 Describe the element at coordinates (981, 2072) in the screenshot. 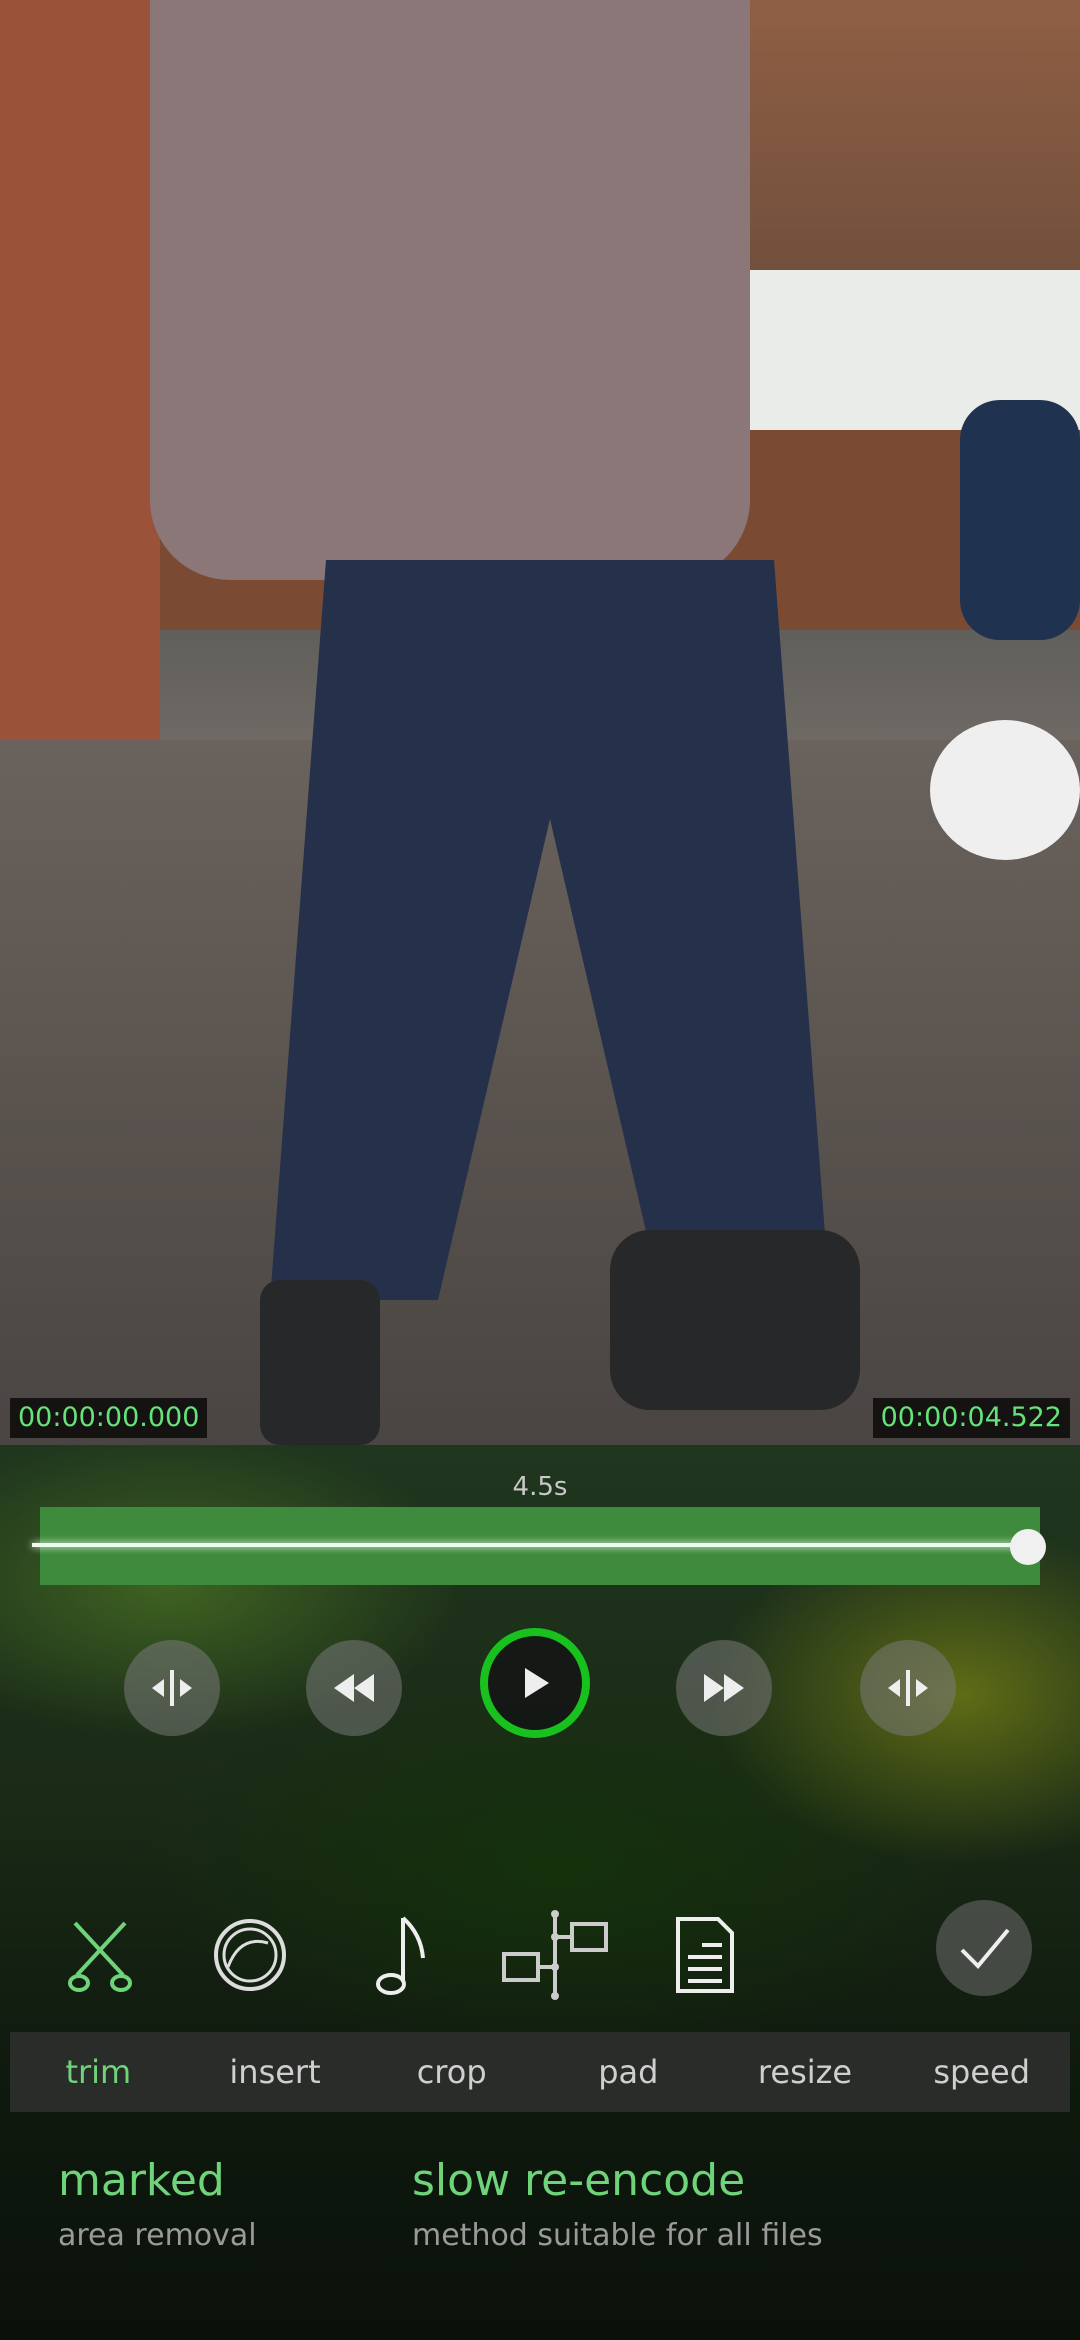

I see `tab-speed: speed` at that location.